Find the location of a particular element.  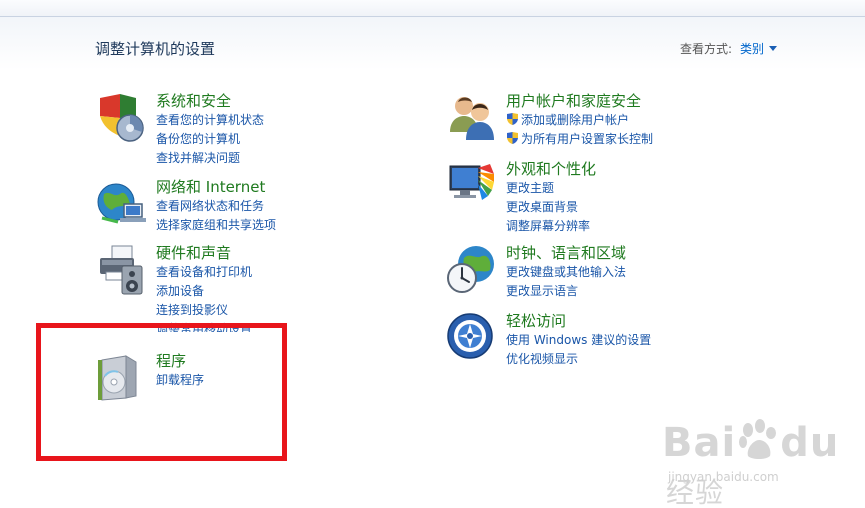

appearance-monitor-icon is located at coordinates (471, 182).